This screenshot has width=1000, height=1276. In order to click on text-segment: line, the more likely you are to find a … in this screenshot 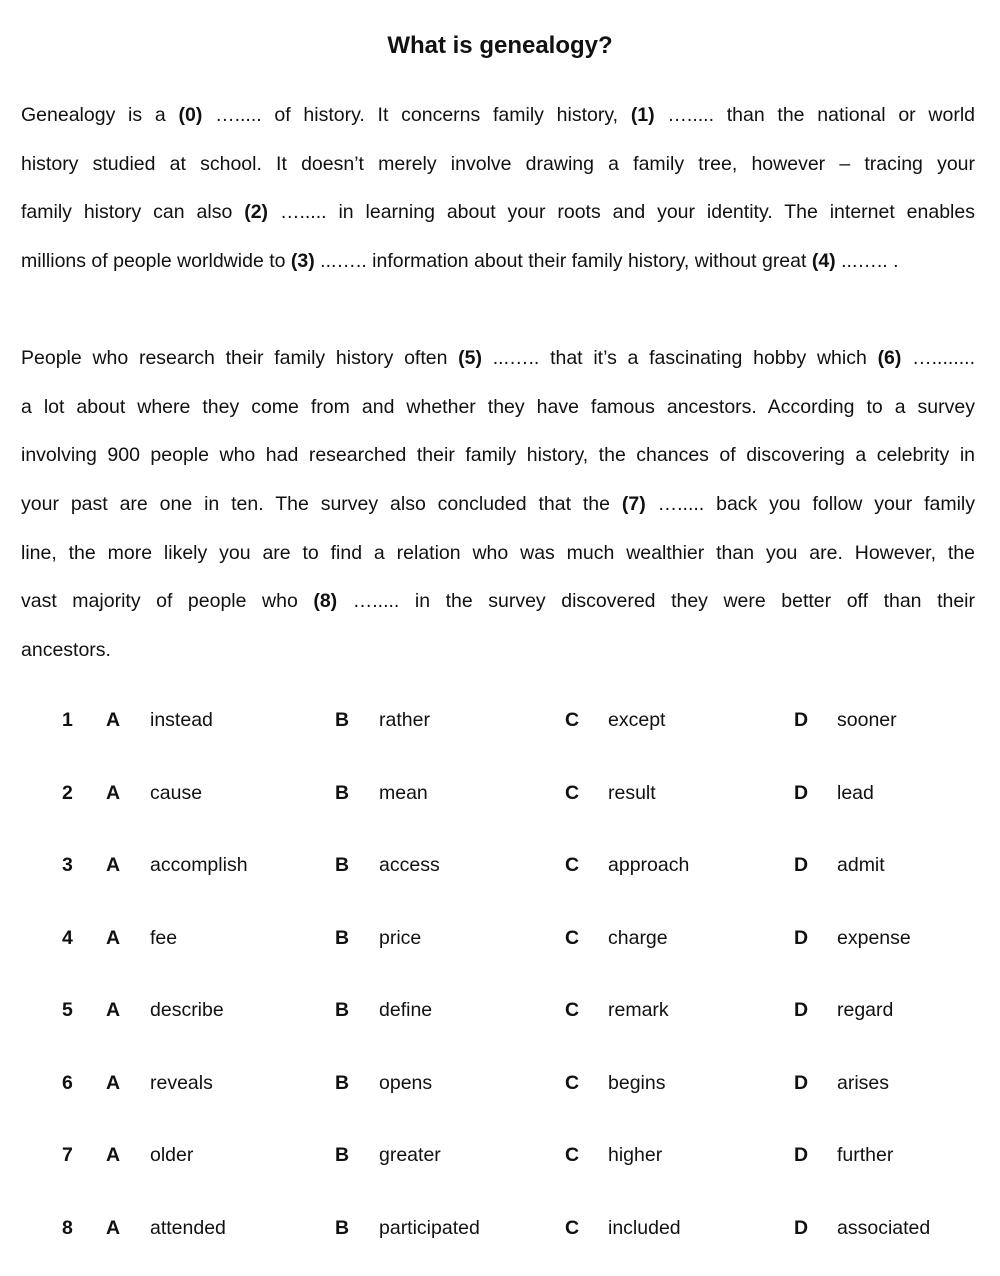, I will do `click(498, 552)`.